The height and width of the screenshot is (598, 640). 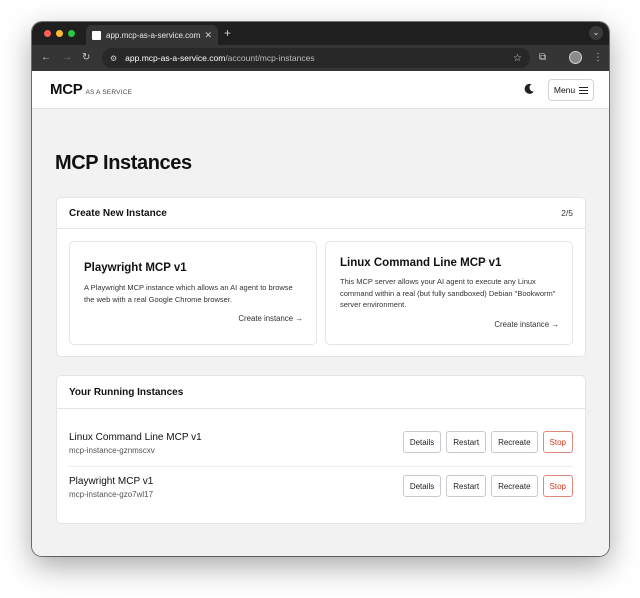 What do you see at coordinates (421, 263) in the screenshot?
I see `template-title: Linux Command Line MCP v1` at bounding box center [421, 263].